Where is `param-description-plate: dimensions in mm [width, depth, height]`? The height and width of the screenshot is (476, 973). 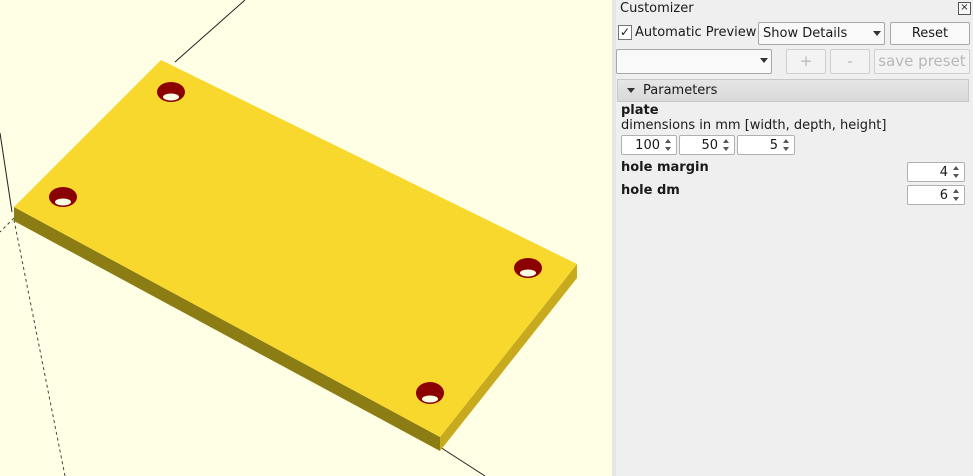
param-description-plate: dimensions in mm [width, depth, height] is located at coordinates (754, 125).